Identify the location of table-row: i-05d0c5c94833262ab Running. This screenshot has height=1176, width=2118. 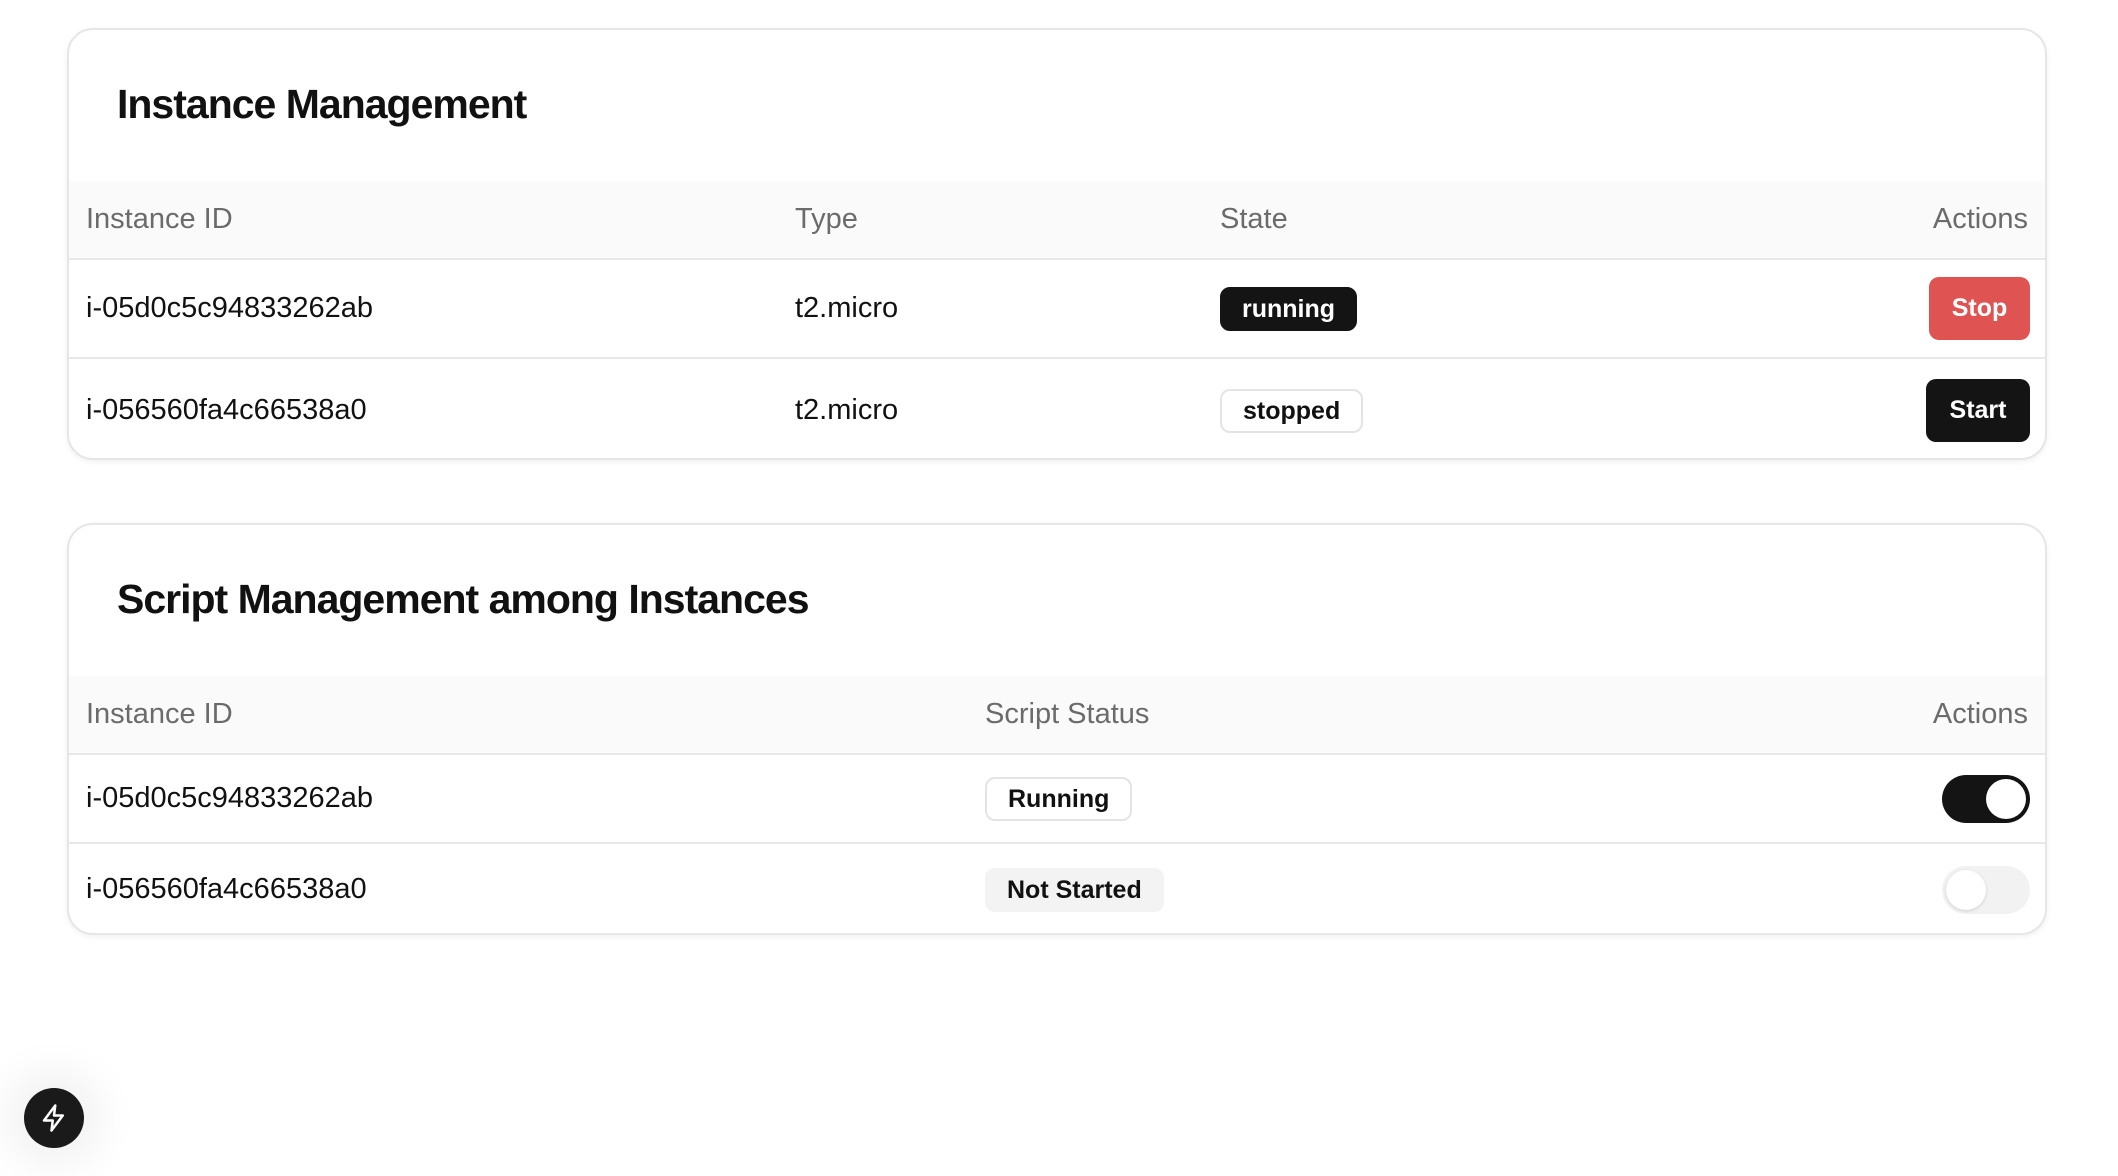
(1057, 799).